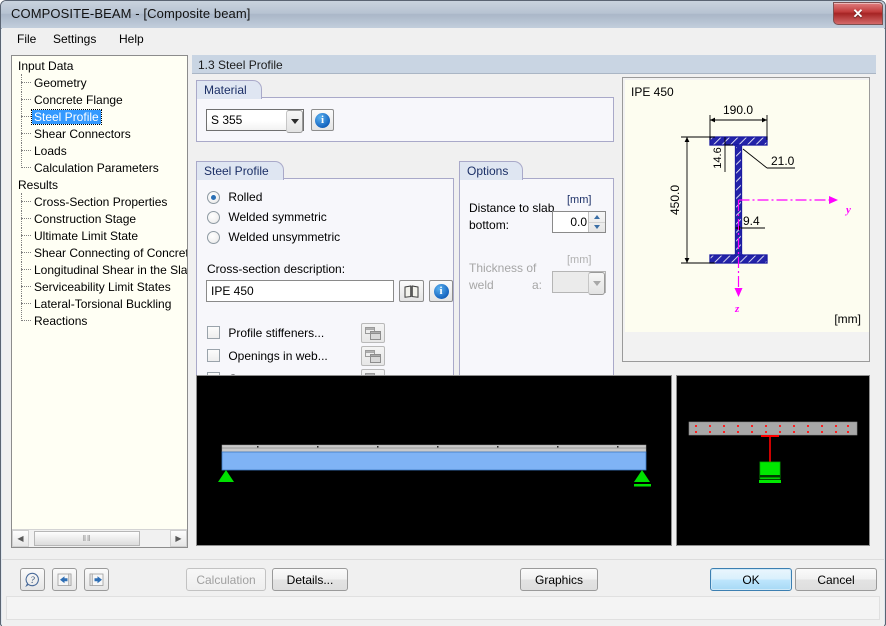 The image size is (886, 626). What do you see at coordinates (488, 171) in the screenshot?
I see `options-group-label: Options` at bounding box center [488, 171].